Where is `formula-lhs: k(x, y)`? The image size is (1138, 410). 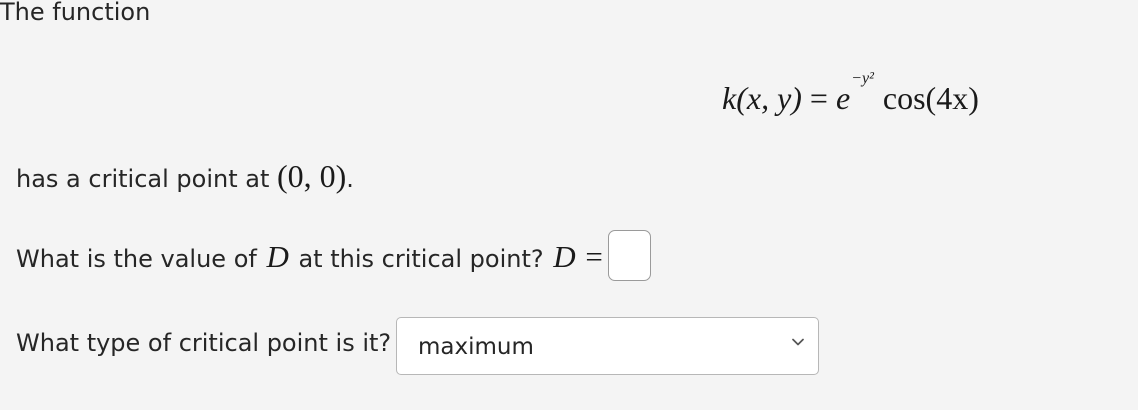 formula-lhs: k(x, y) is located at coordinates (762, 98).